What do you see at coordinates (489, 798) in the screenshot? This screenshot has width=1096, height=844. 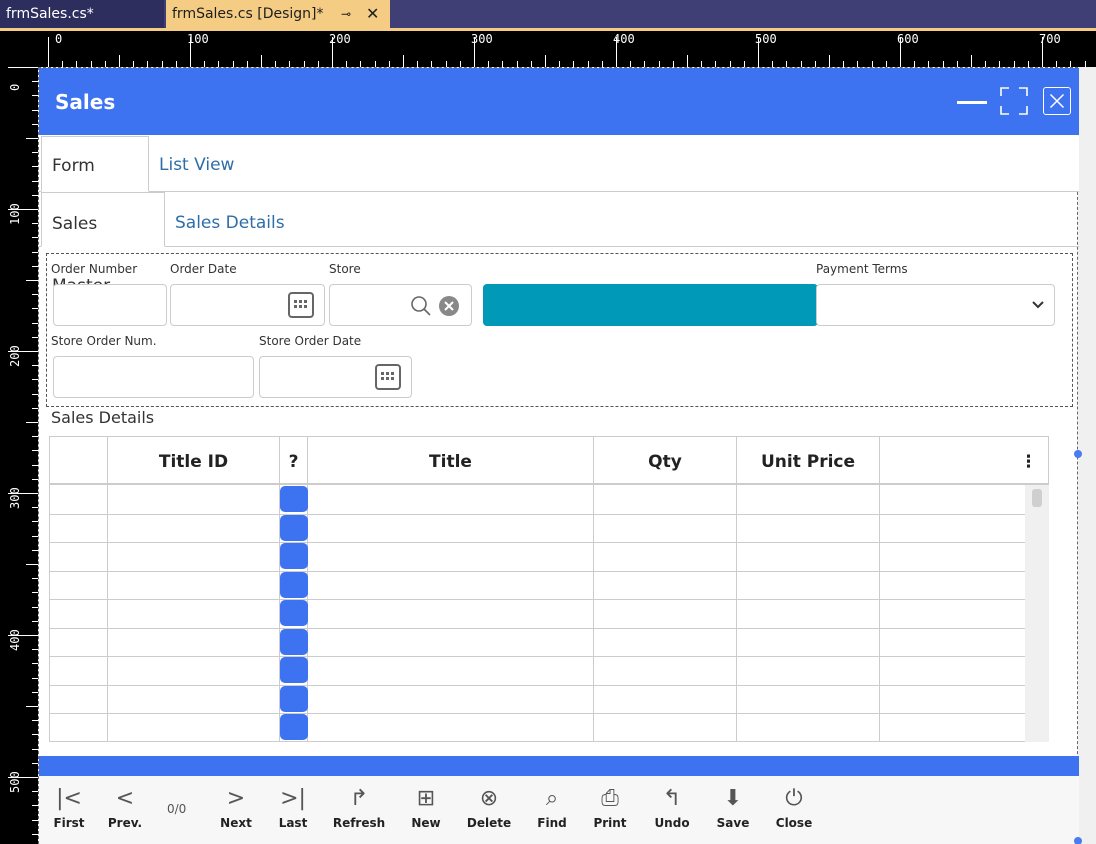 I see `delete-icon: ⊗` at bounding box center [489, 798].